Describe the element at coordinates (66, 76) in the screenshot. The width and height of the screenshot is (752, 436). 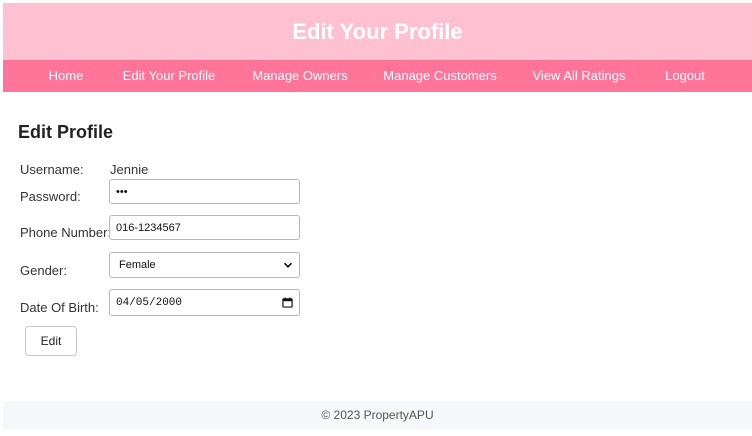
I see `nav-item-home: Home` at that location.